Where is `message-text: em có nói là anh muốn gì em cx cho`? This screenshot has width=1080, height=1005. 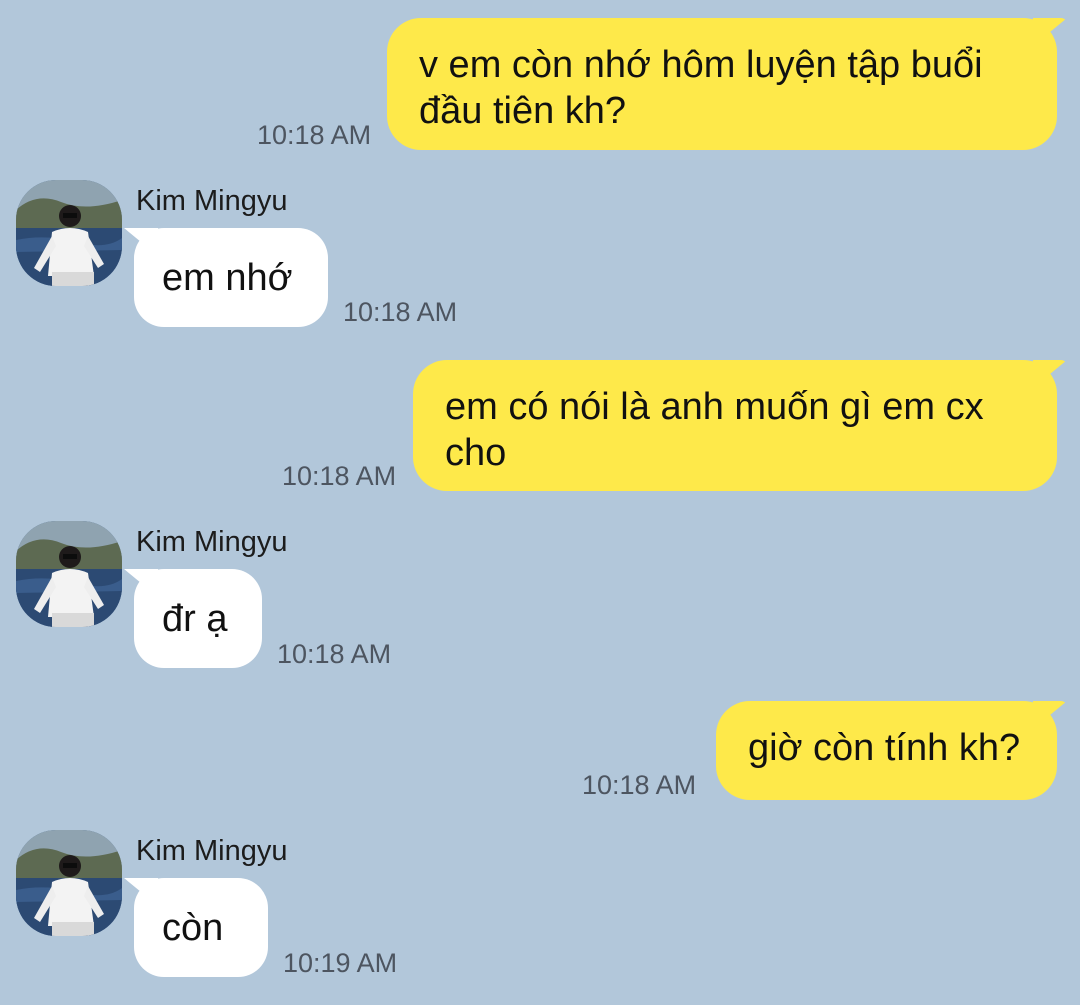 message-text: em có nói là anh muốn gì em cx cho is located at coordinates (714, 430).